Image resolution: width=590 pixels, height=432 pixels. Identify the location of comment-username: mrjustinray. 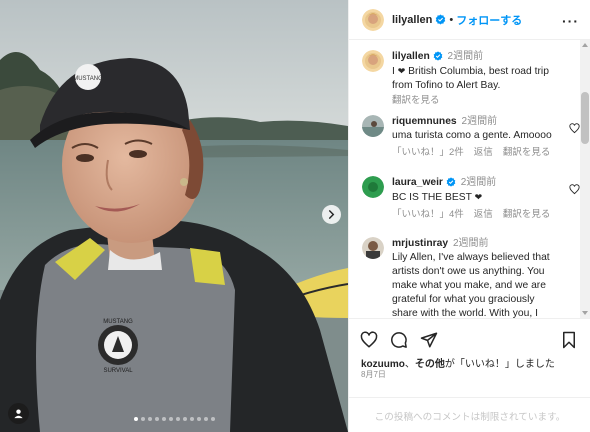
(420, 243).